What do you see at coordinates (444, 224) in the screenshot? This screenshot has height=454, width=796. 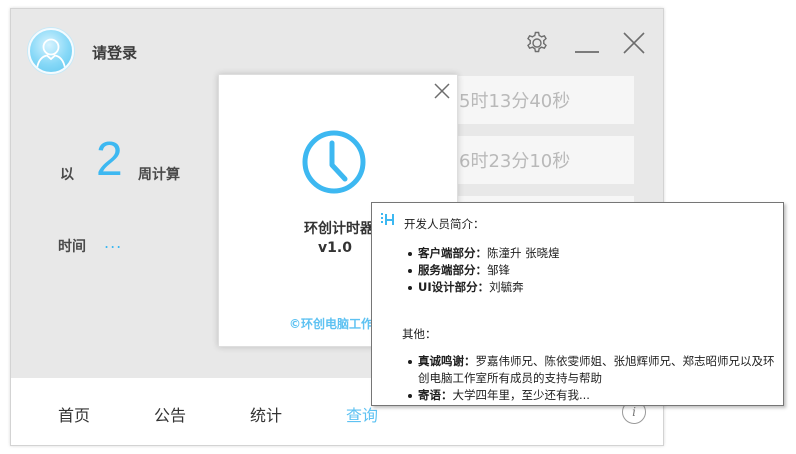 I see `tooltip-heading: 开发人员简介：` at bounding box center [444, 224].